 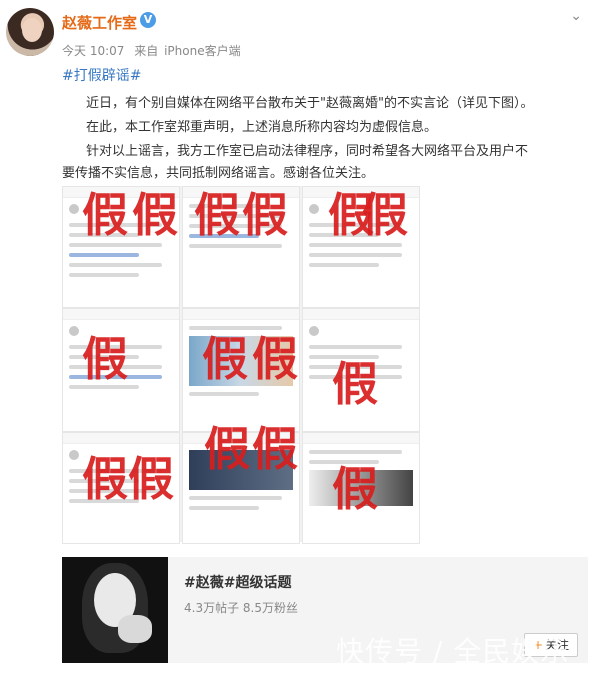 I want to click on source-prefix: 来自, so click(x=146, y=51).